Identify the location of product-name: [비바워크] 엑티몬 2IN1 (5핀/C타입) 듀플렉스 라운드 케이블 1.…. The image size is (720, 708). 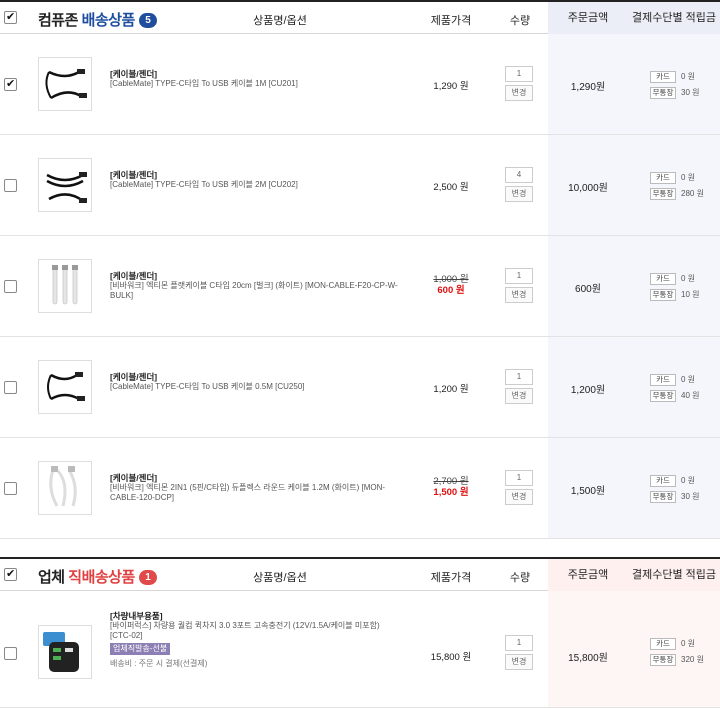
(255, 493).